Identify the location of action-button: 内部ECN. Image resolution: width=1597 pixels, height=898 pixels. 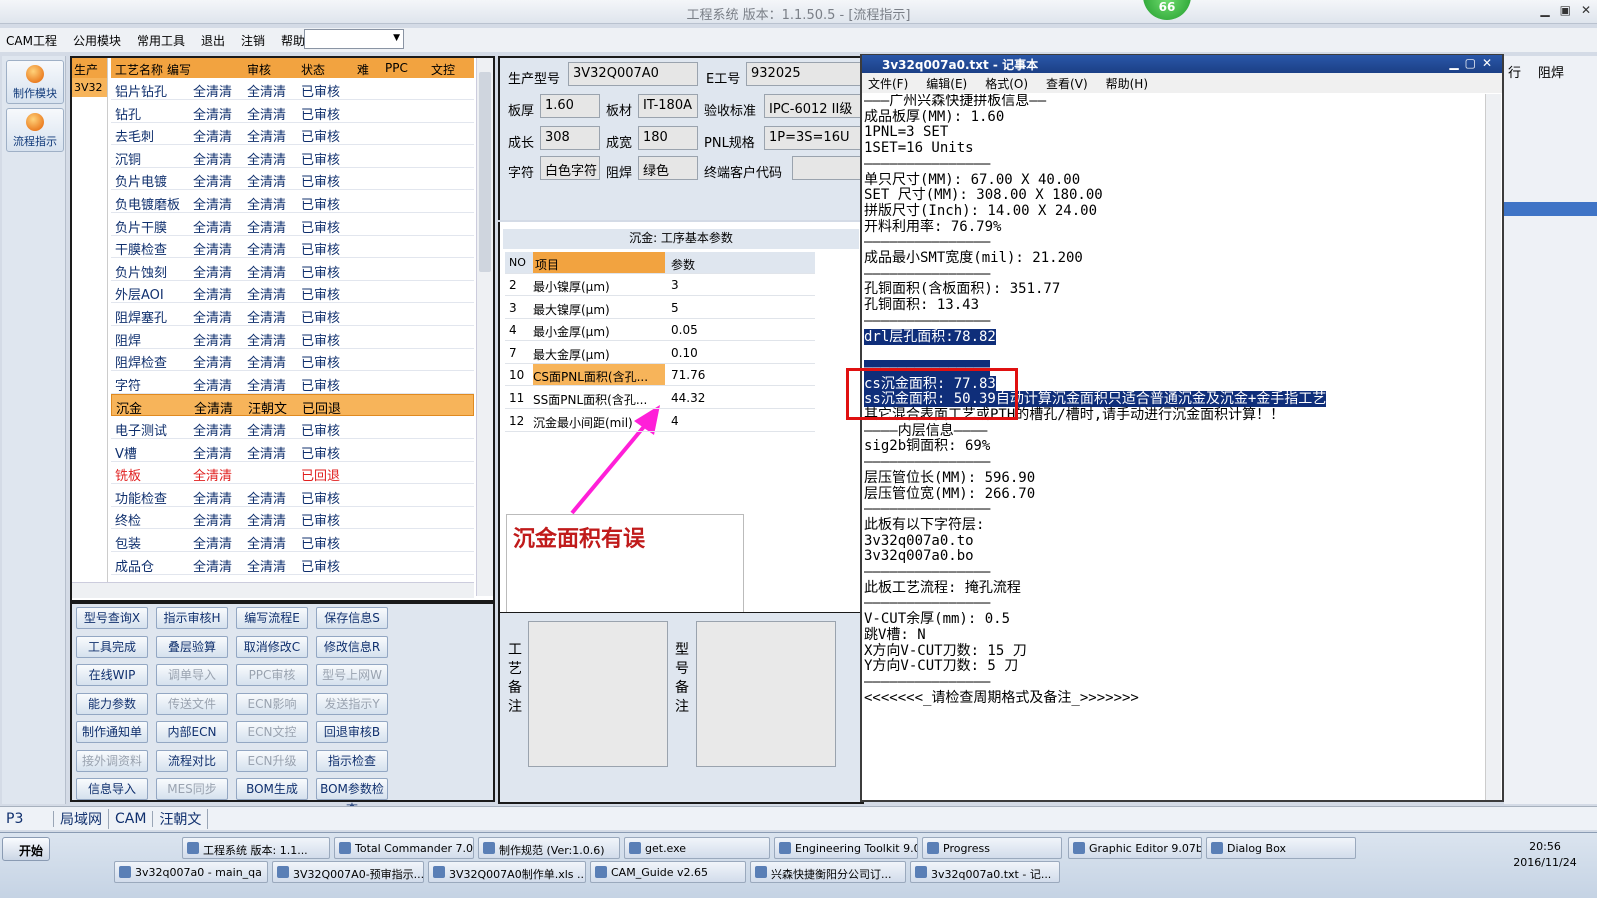
(192, 732).